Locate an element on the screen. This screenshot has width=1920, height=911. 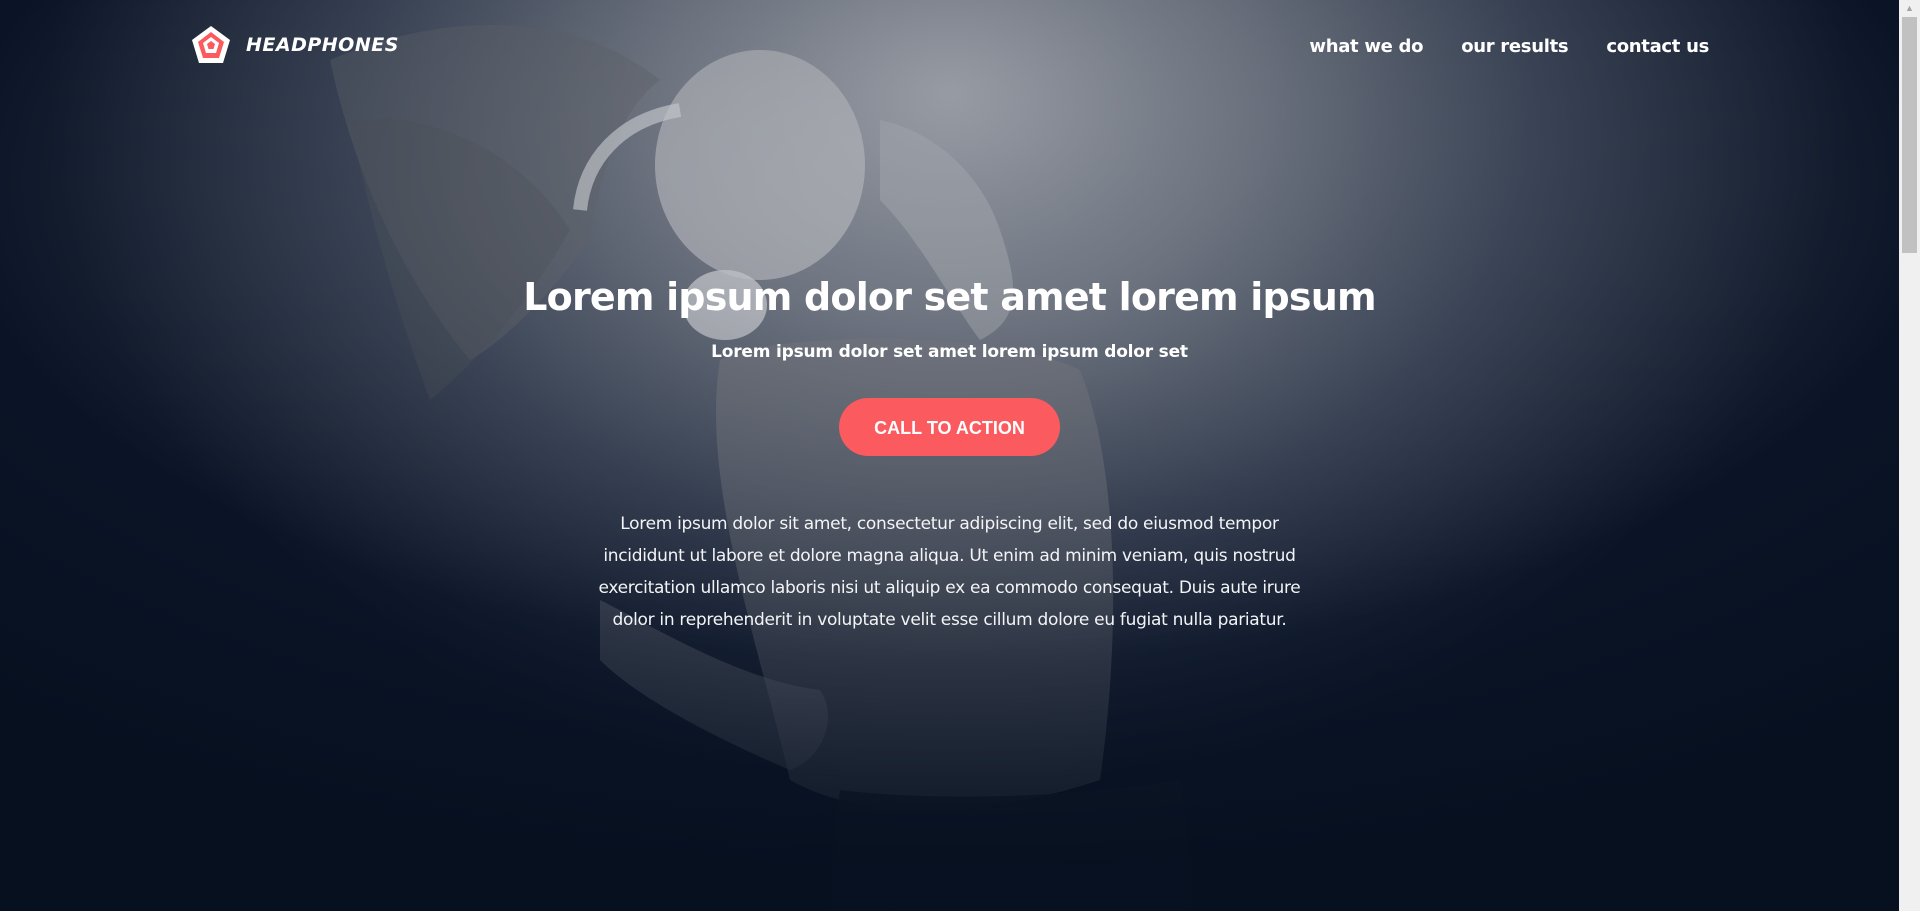
brand-name: HEADPHONES is located at coordinates (322, 45).